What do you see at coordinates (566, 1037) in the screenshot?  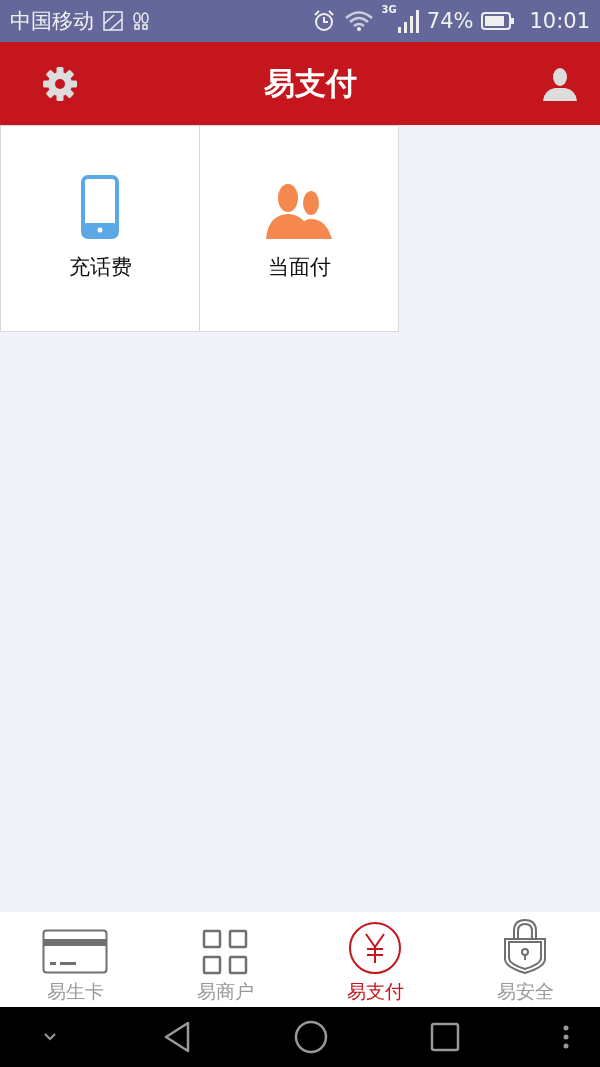 I see `more-icon` at bounding box center [566, 1037].